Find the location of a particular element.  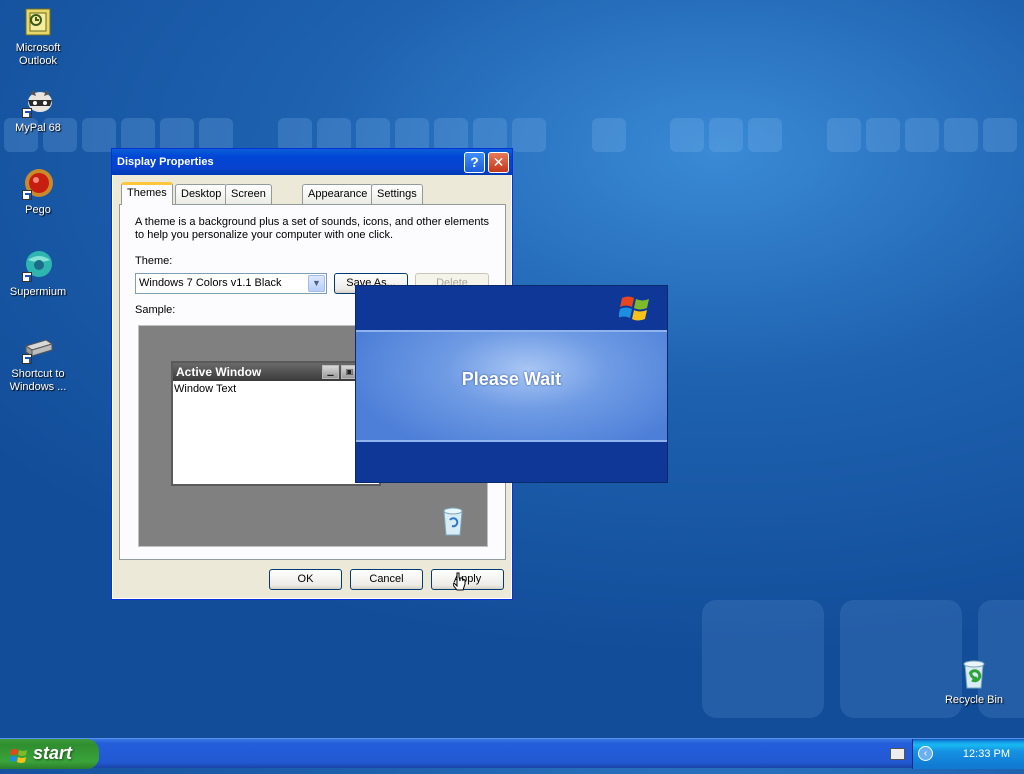

dialog-title: Display Properties is located at coordinates (165, 162).